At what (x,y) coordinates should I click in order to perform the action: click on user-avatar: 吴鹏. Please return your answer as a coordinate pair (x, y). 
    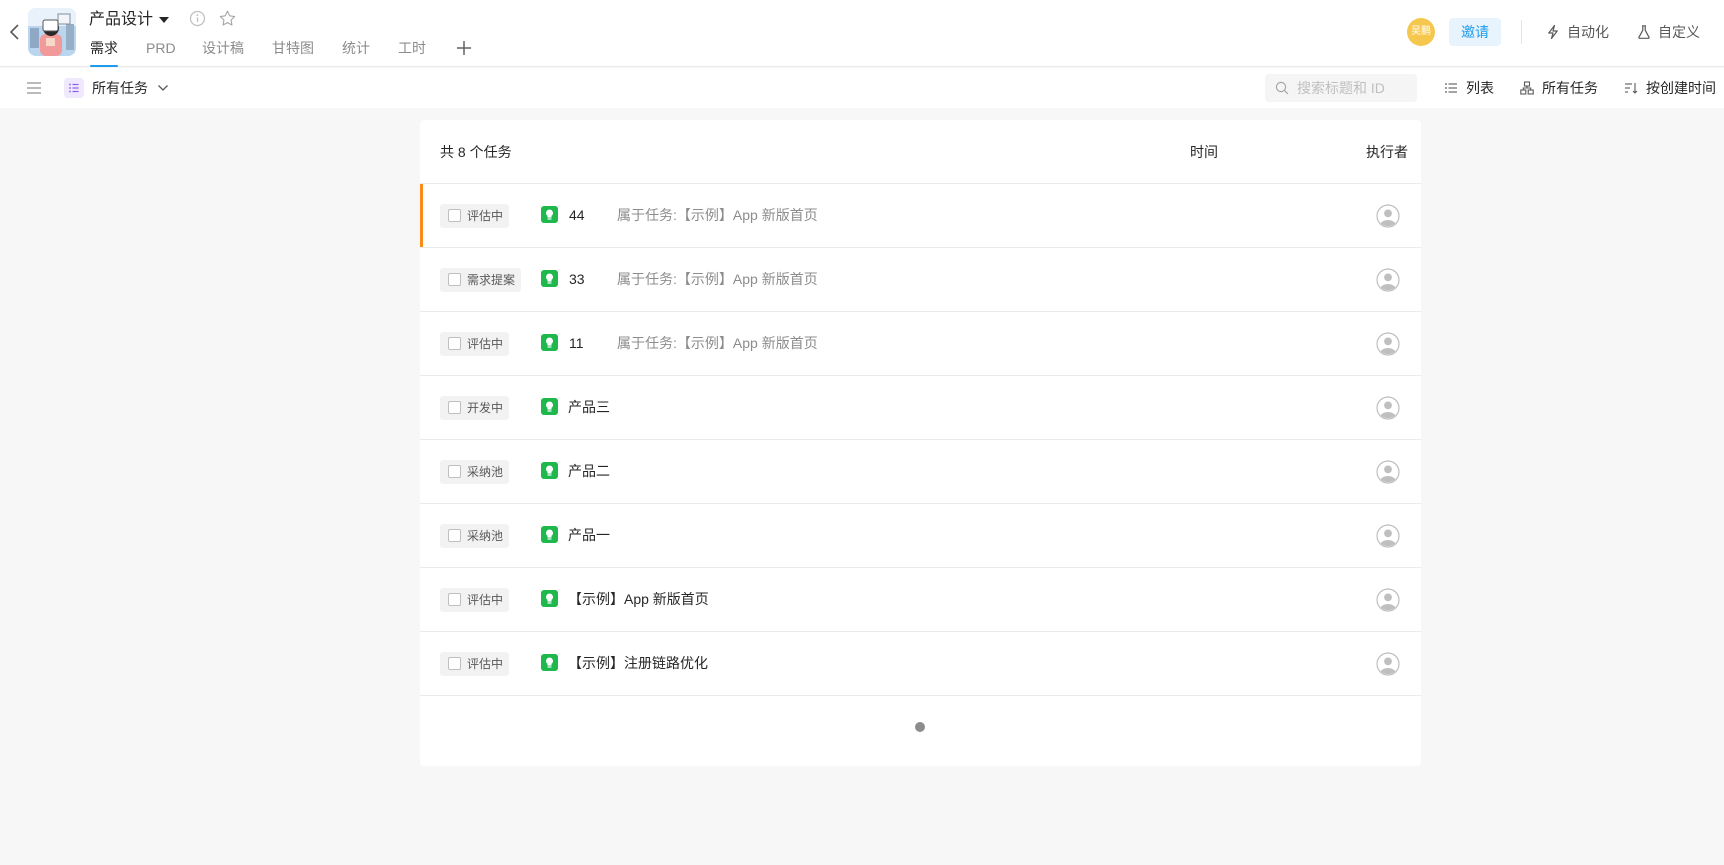
    Looking at the image, I should click on (1421, 32).